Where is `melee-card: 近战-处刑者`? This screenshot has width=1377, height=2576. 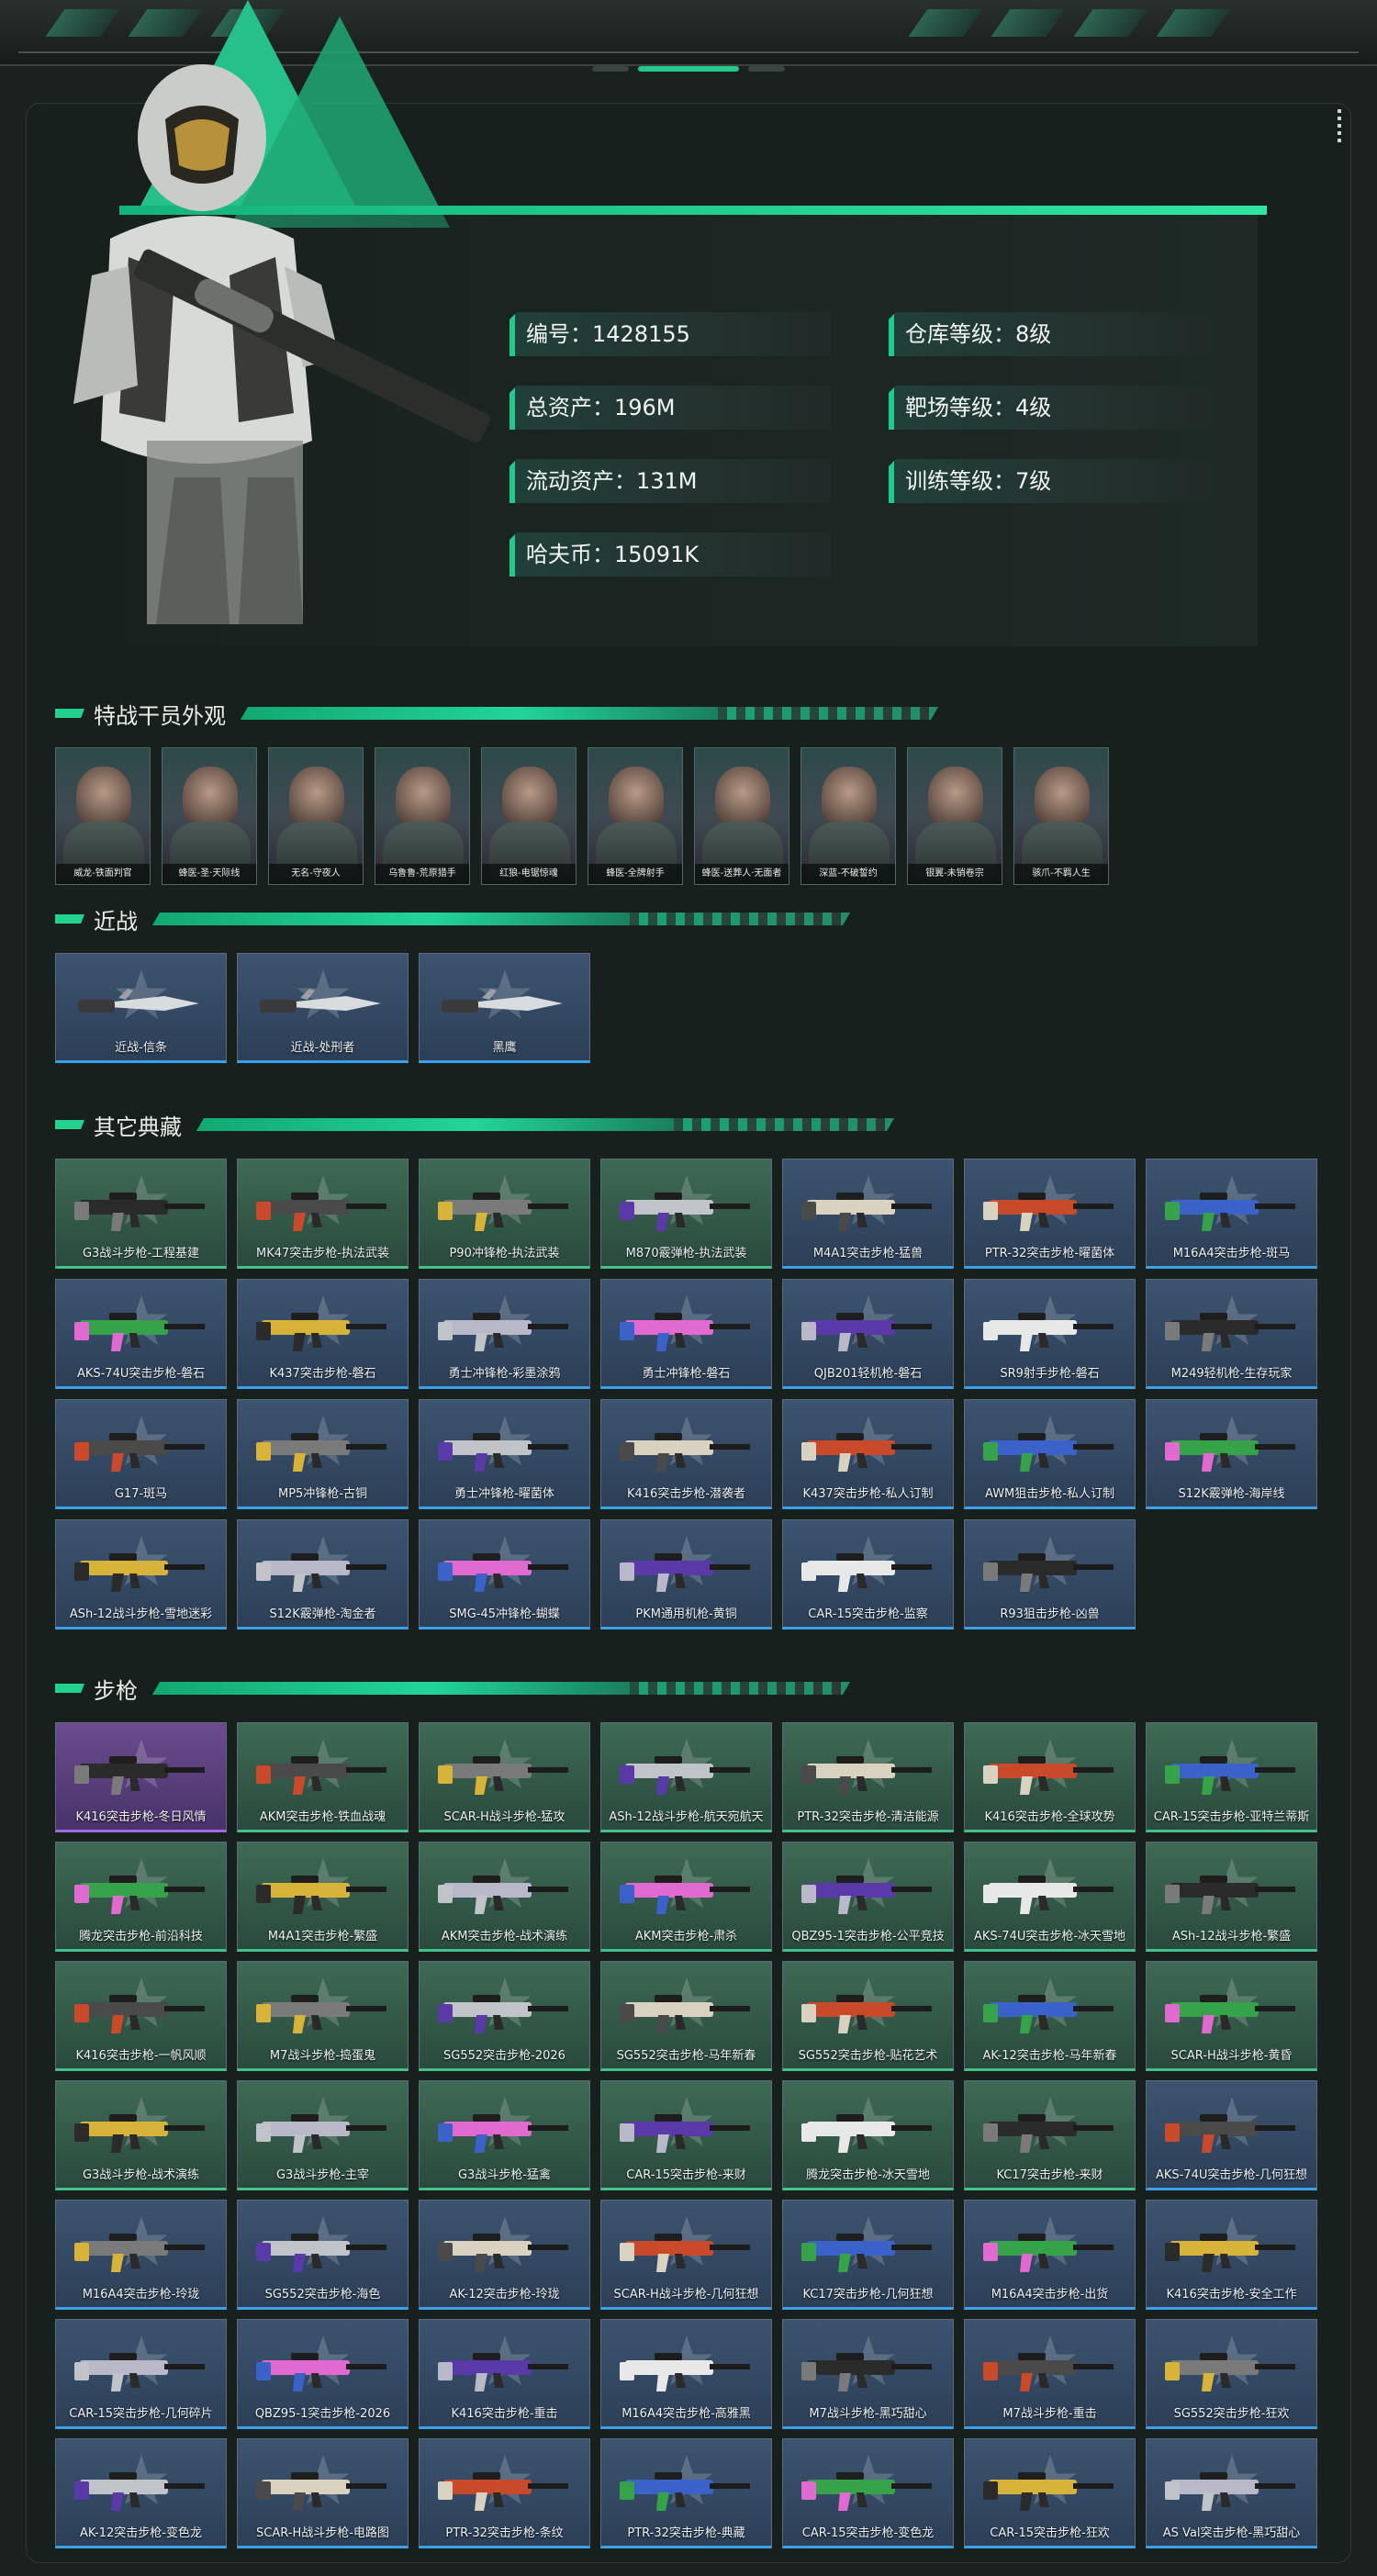
melee-card: 近战-处刑者 is located at coordinates (323, 1008).